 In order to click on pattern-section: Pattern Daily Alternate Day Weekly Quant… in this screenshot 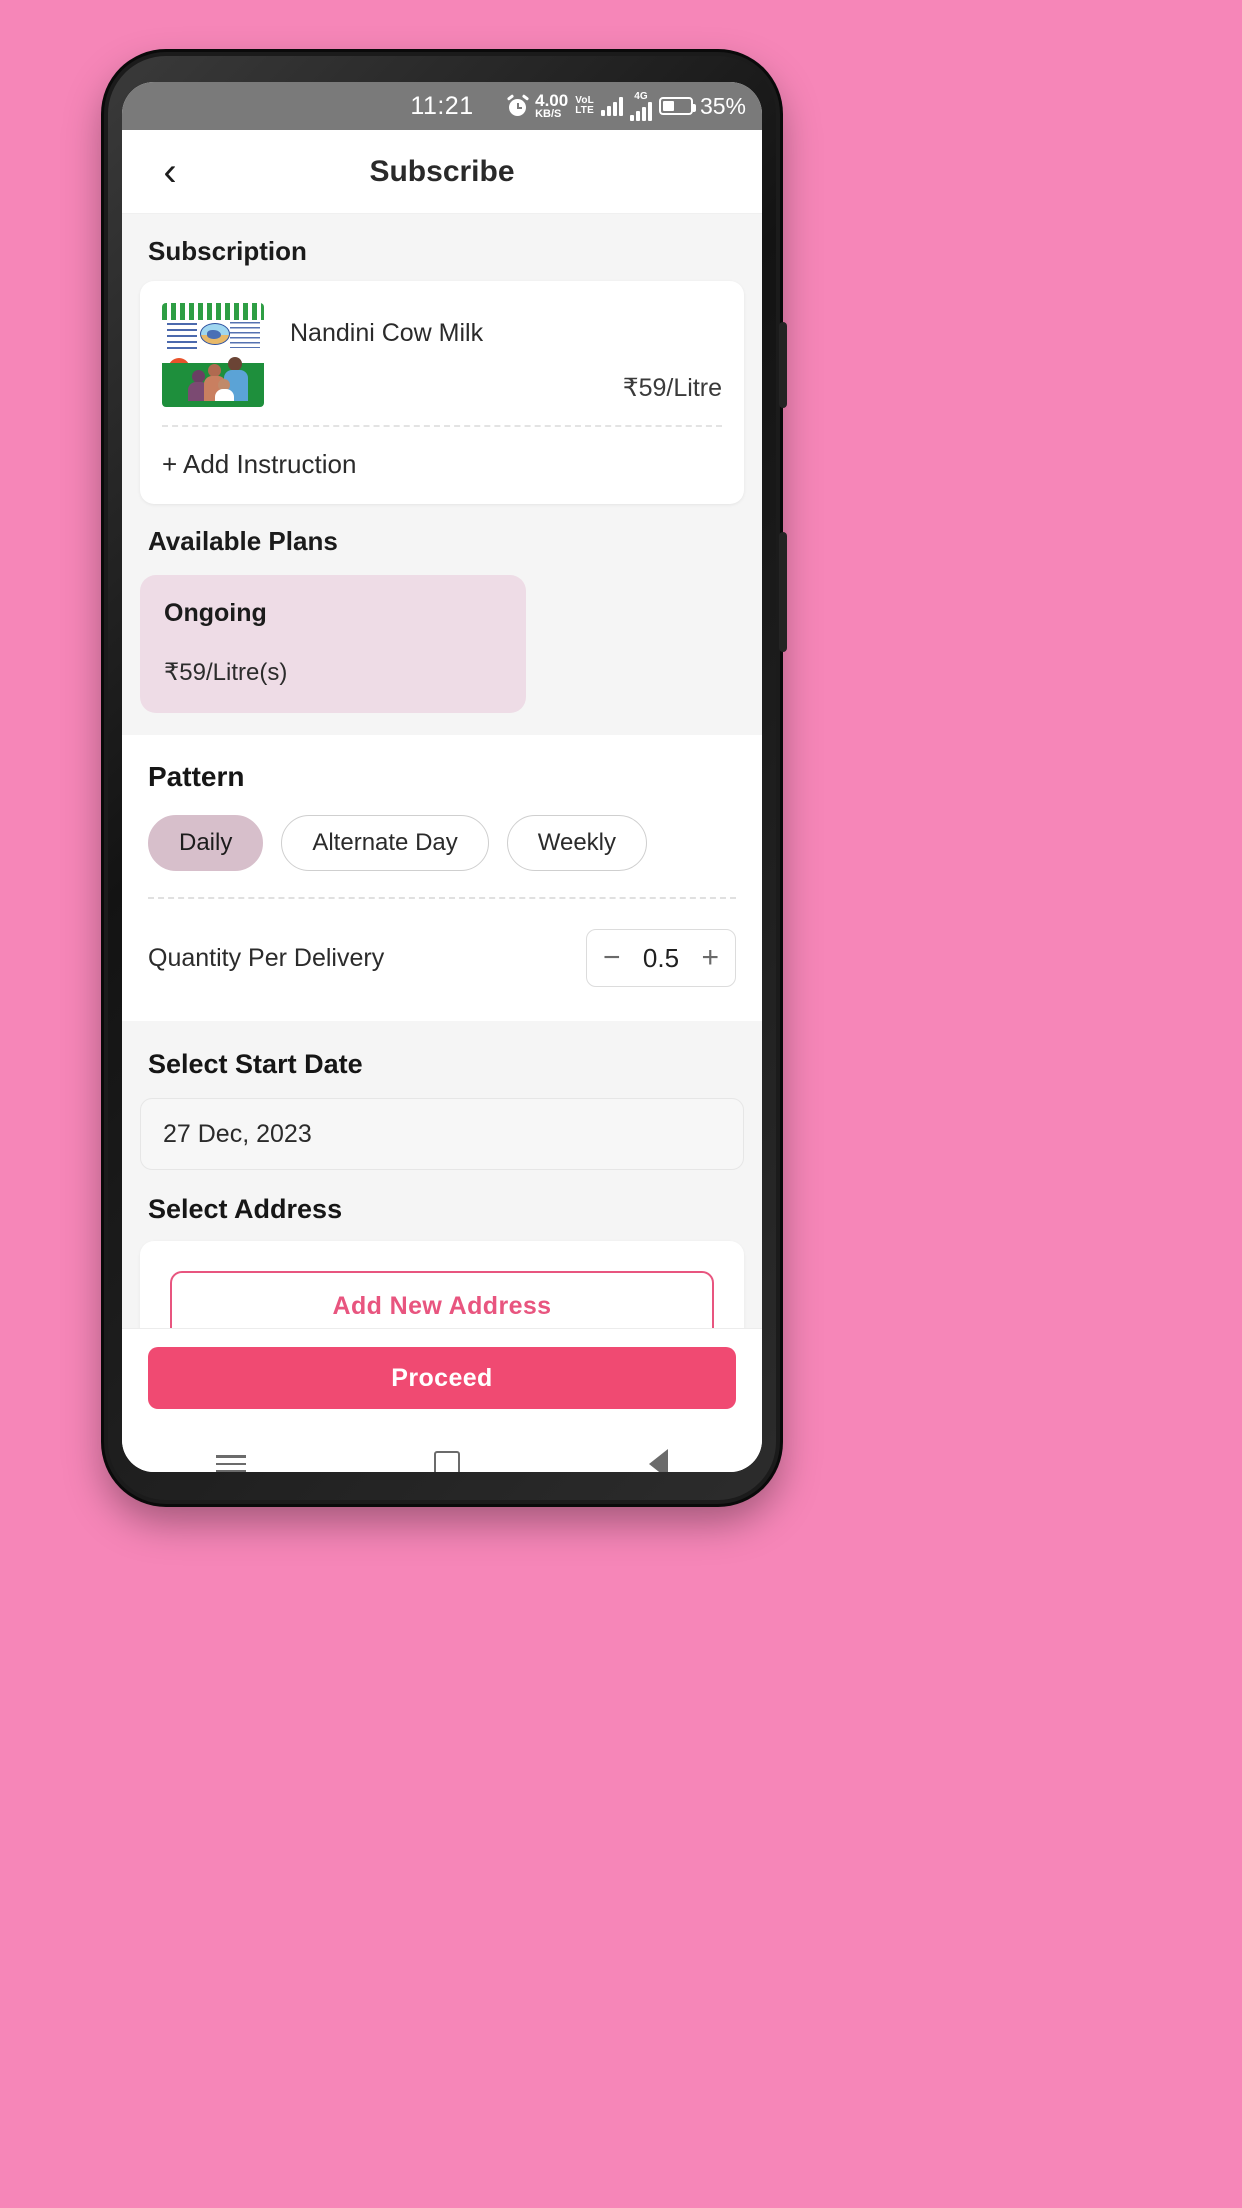, I will do `click(442, 878)`.